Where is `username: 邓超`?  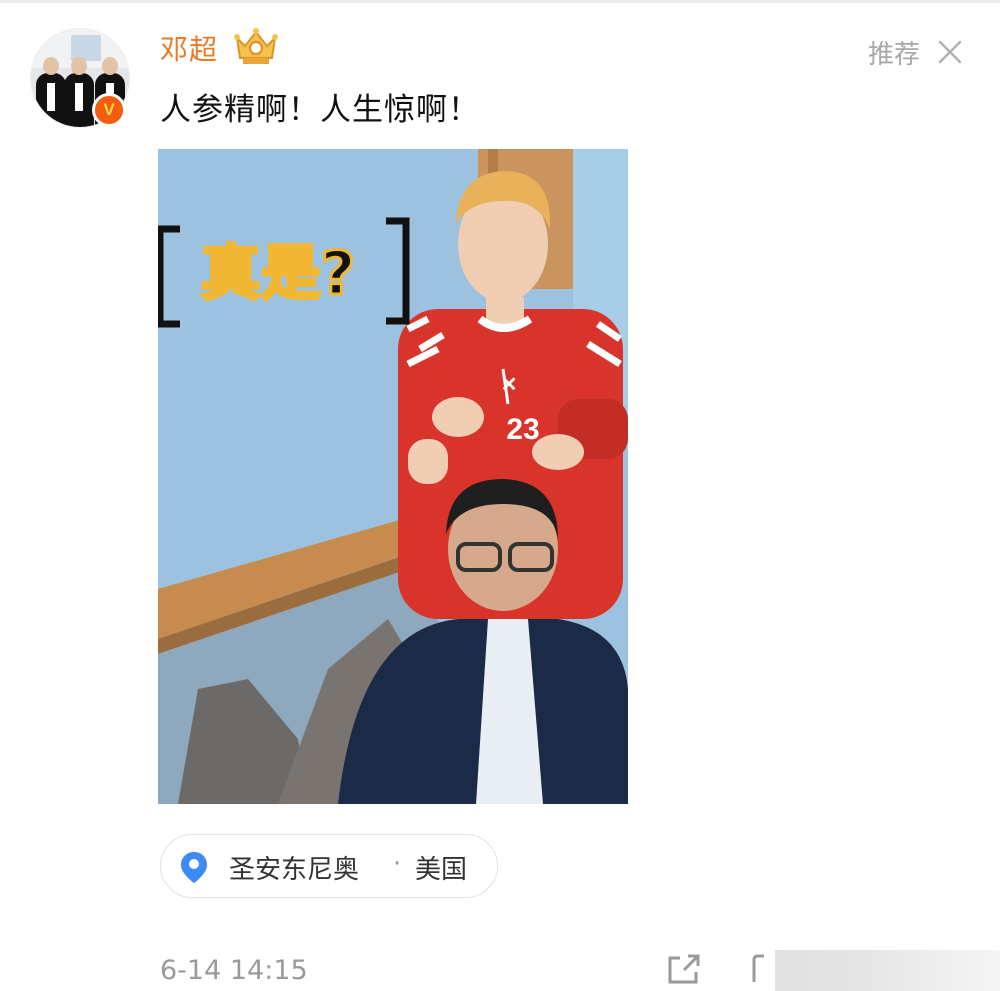
username: 邓超 is located at coordinates (189, 48).